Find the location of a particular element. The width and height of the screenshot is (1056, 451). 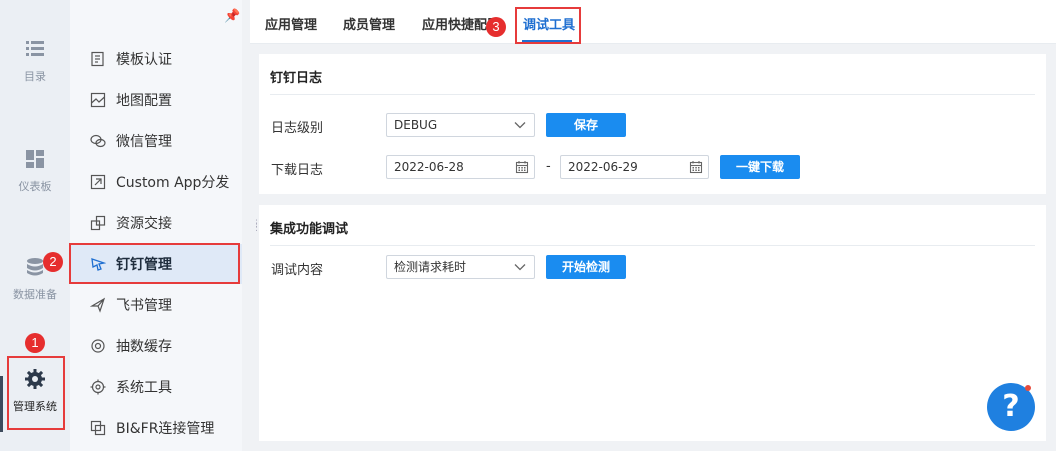

rail-item-dashboard: 仪表板 is located at coordinates (35, 171).